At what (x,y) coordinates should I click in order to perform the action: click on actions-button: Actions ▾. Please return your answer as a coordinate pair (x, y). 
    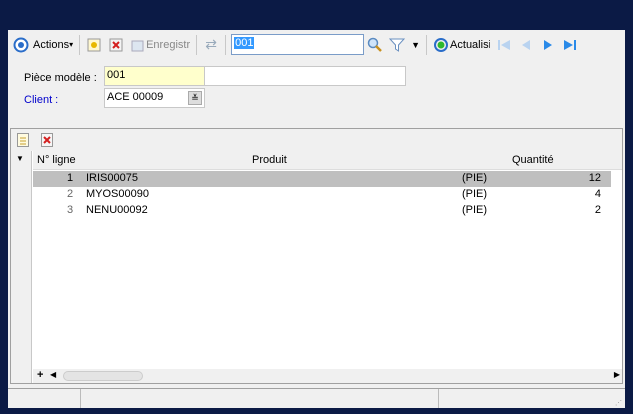
    Looking at the image, I should click on (43, 45).